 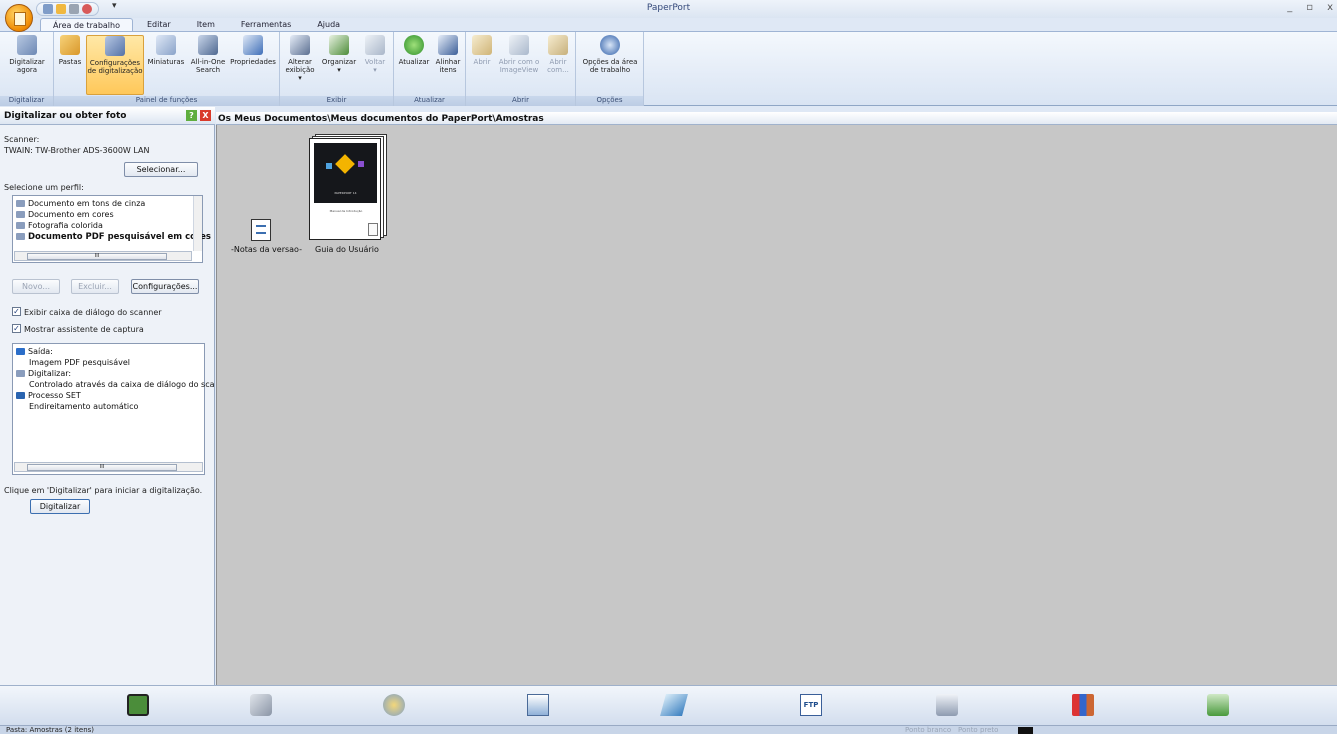 I want to click on tab-ferramentas: Ferramentas, so click(x=266, y=25).